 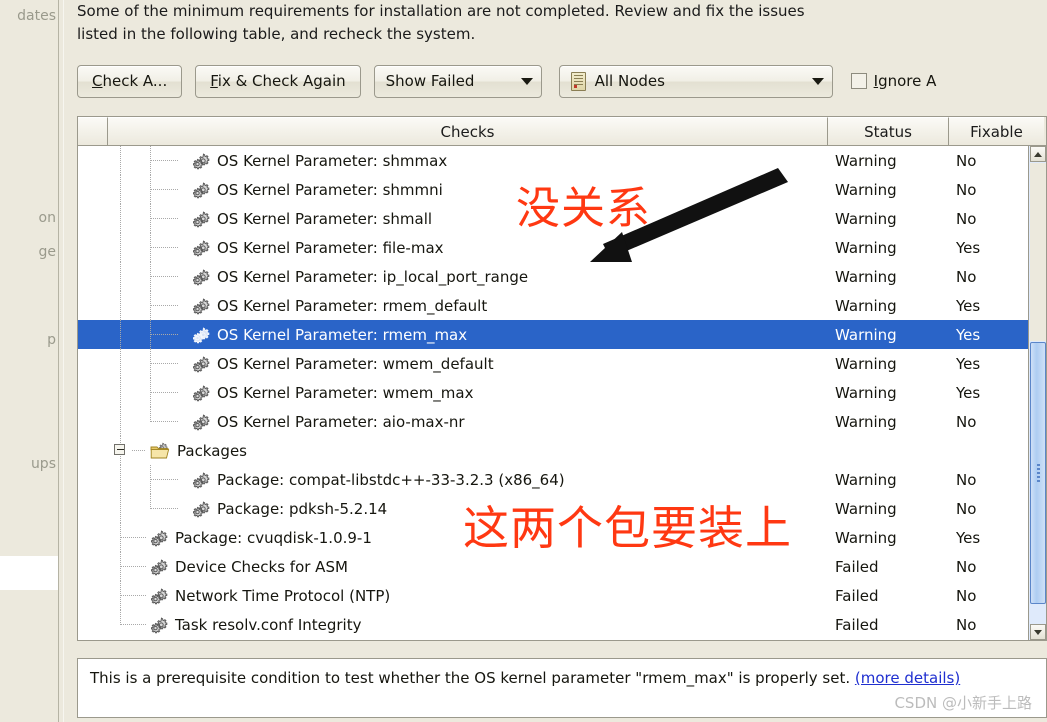 What do you see at coordinates (562, 508) in the screenshot?
I see `table-row: Package: pdksh-5.2.14 Warning No` at bounding box center [562, 508].